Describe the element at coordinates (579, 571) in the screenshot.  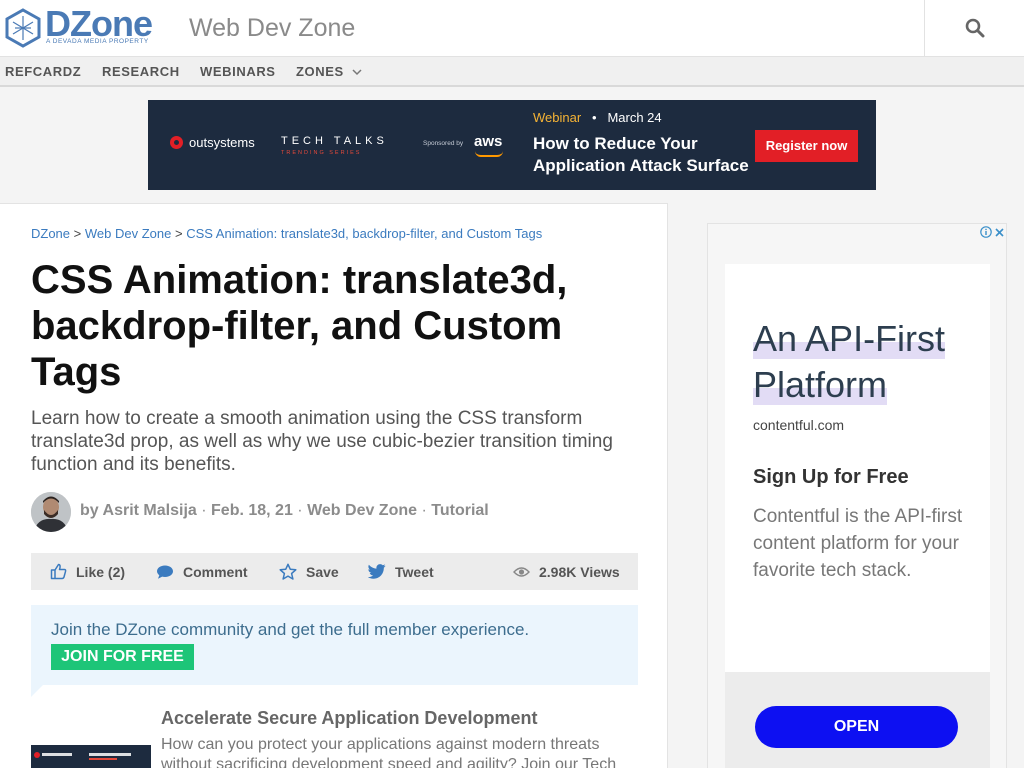
I see `view-count-label: 2.98K Views` at that location.